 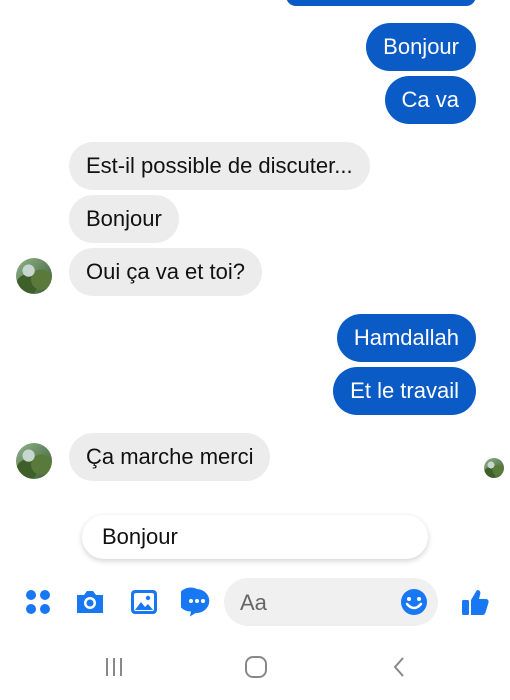 What do you see at coordinates (114, 669) in the screenshot?
I see `recent-apps-icon` at bounding box center [114, 669].